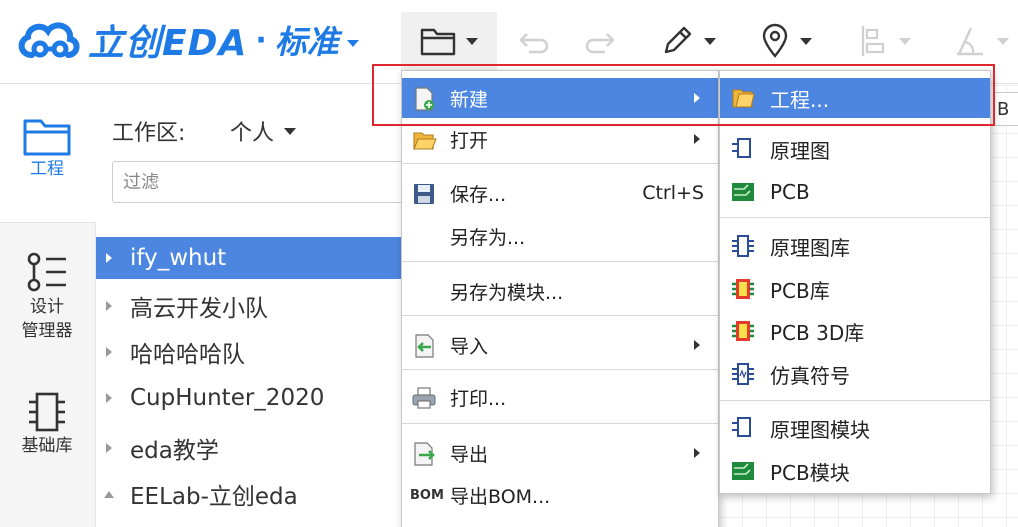 Image resolution: width=1018 pixels, height=527 pixels. What do you see at coordinates (47, 319) in the screenshot?
I see `rail-design-manager-label: 设计 管理器` at bounding box center [47, 319].